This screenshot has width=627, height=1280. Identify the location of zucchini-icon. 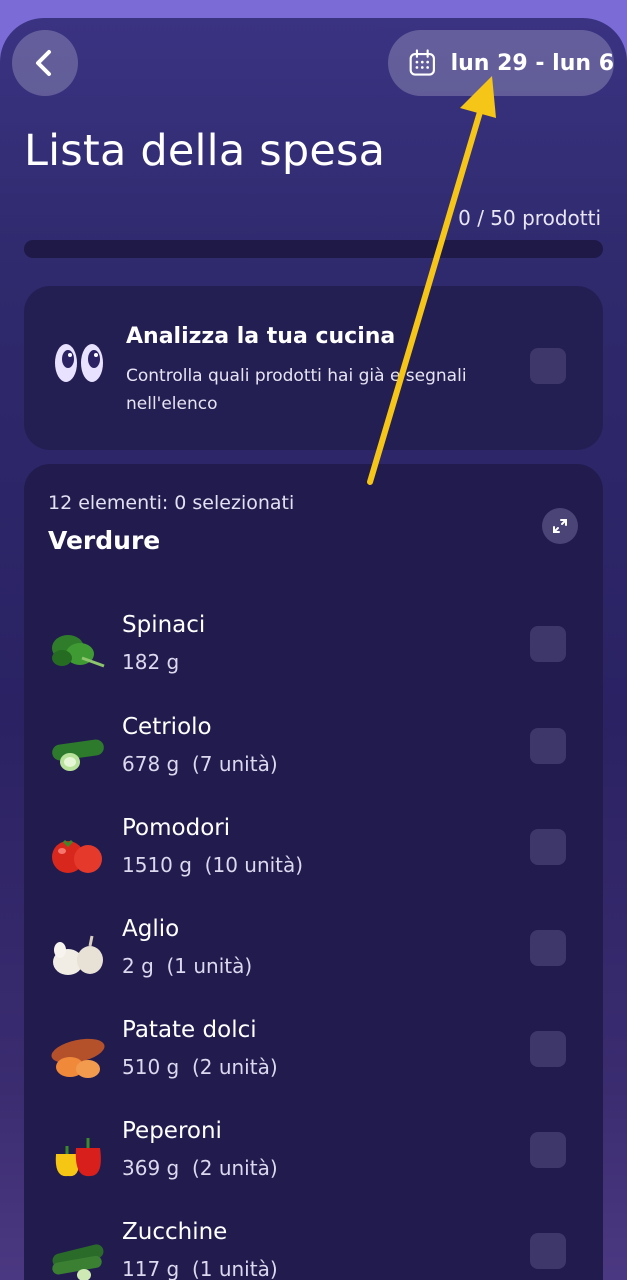
(78, 1262).